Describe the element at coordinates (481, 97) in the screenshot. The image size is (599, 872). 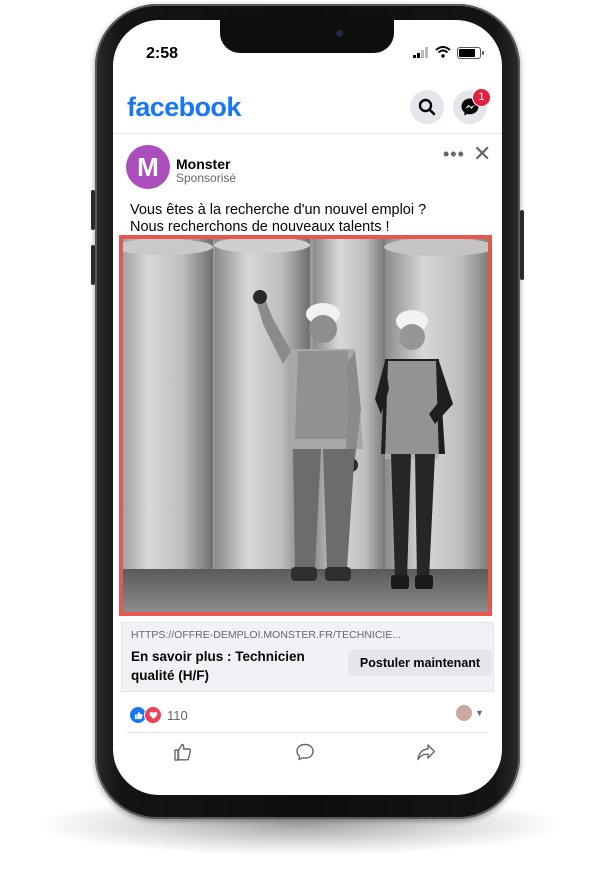
I see `notification-badge: 1` at that location.